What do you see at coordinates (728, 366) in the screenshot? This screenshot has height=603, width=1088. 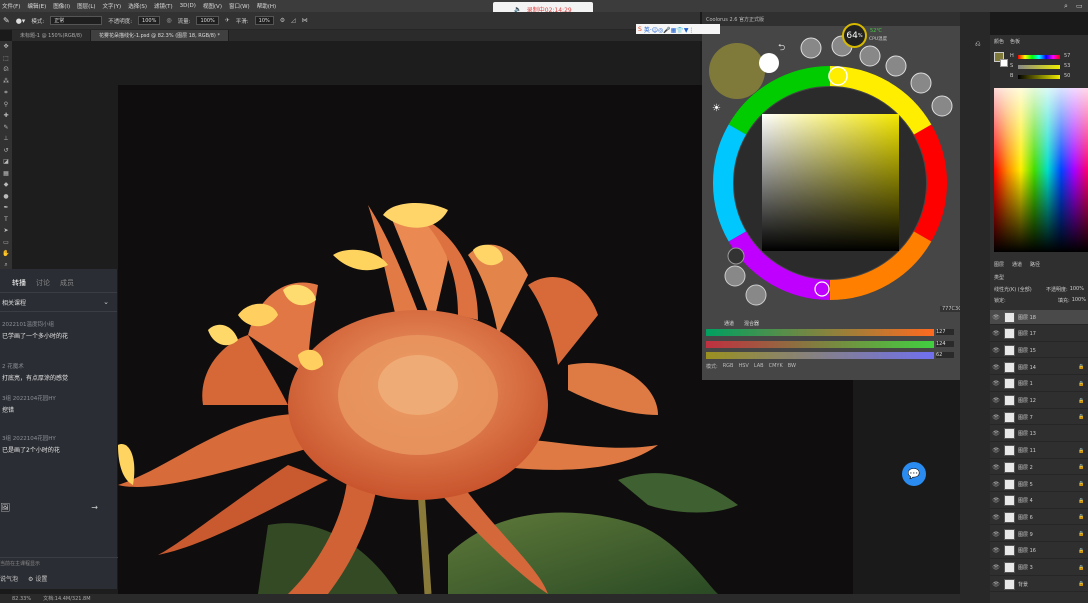 I see `mode-rgb: RGB` at bounding box center [728, 366].